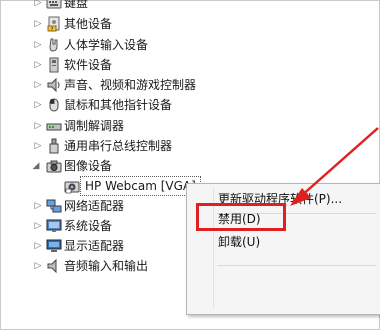 The height and width of the screenshot is (330, 380). What do you see at coordinates (88, 24) in the screenshot?
I see `tree-item-label: 其他设备` at bounding box center [88, 24].